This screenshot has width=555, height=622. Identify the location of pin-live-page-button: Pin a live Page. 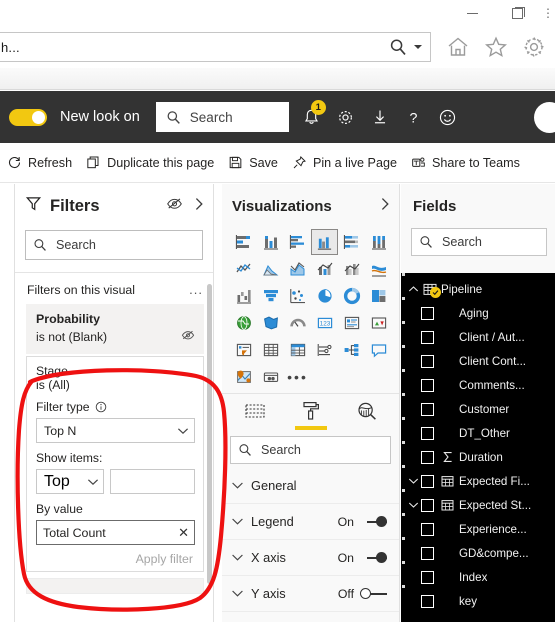
(344, 163).